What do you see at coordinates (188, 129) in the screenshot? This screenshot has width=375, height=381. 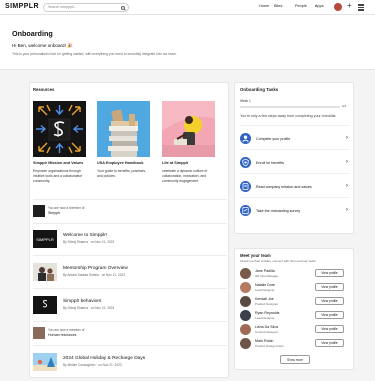 I see `life-thumbnail` at bounding box center [188, 129].